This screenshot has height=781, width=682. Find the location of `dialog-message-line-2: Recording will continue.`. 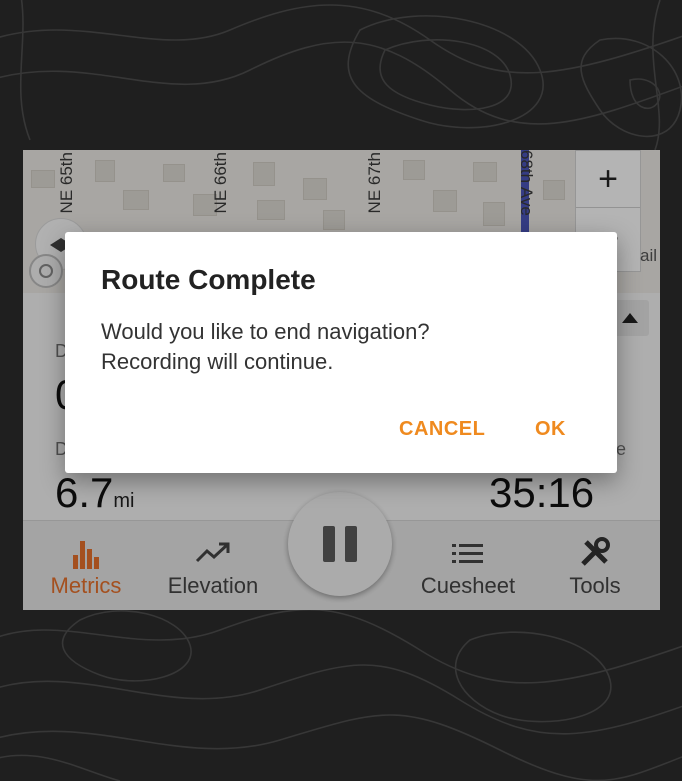

dialog-message-line-2: Recording will continue. is located at coordinates (217, 361).